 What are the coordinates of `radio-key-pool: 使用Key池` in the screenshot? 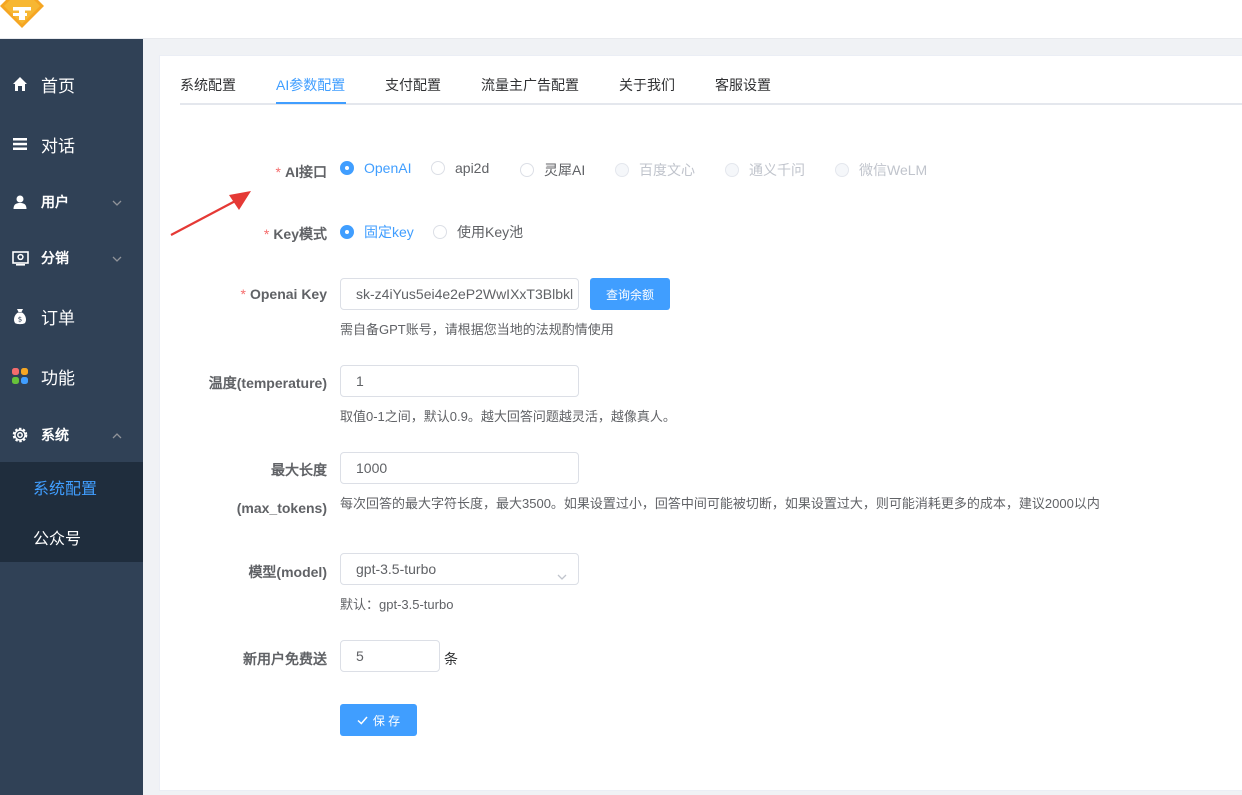 It's located at (478, 232).